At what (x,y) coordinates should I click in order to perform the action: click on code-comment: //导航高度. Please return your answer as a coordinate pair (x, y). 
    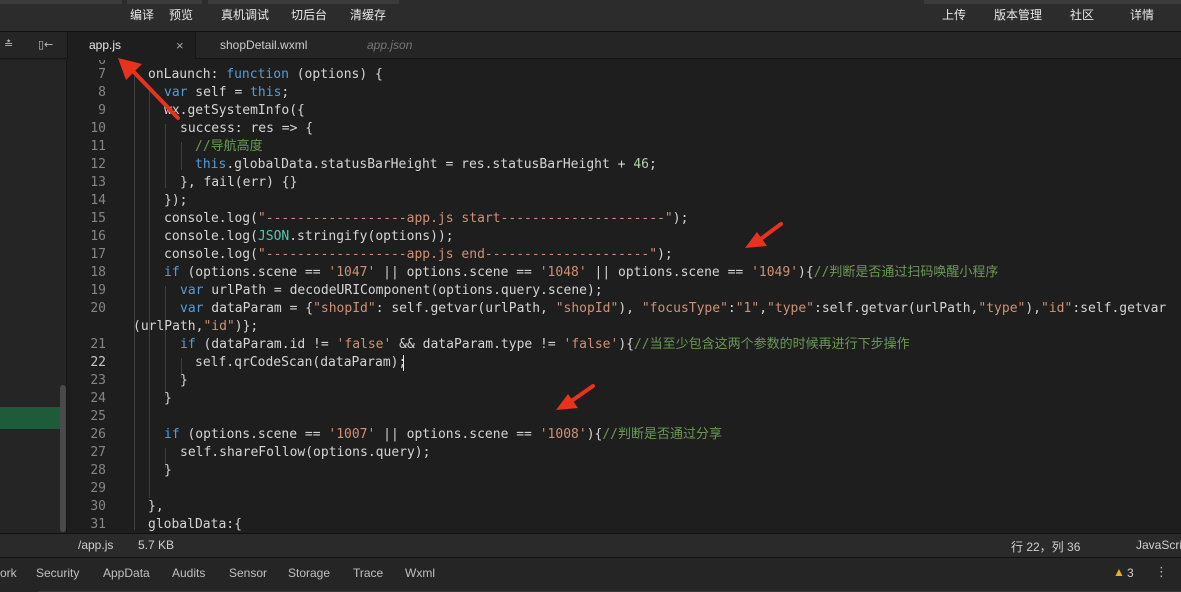
    Looking at the image, I should click on (229, 146).